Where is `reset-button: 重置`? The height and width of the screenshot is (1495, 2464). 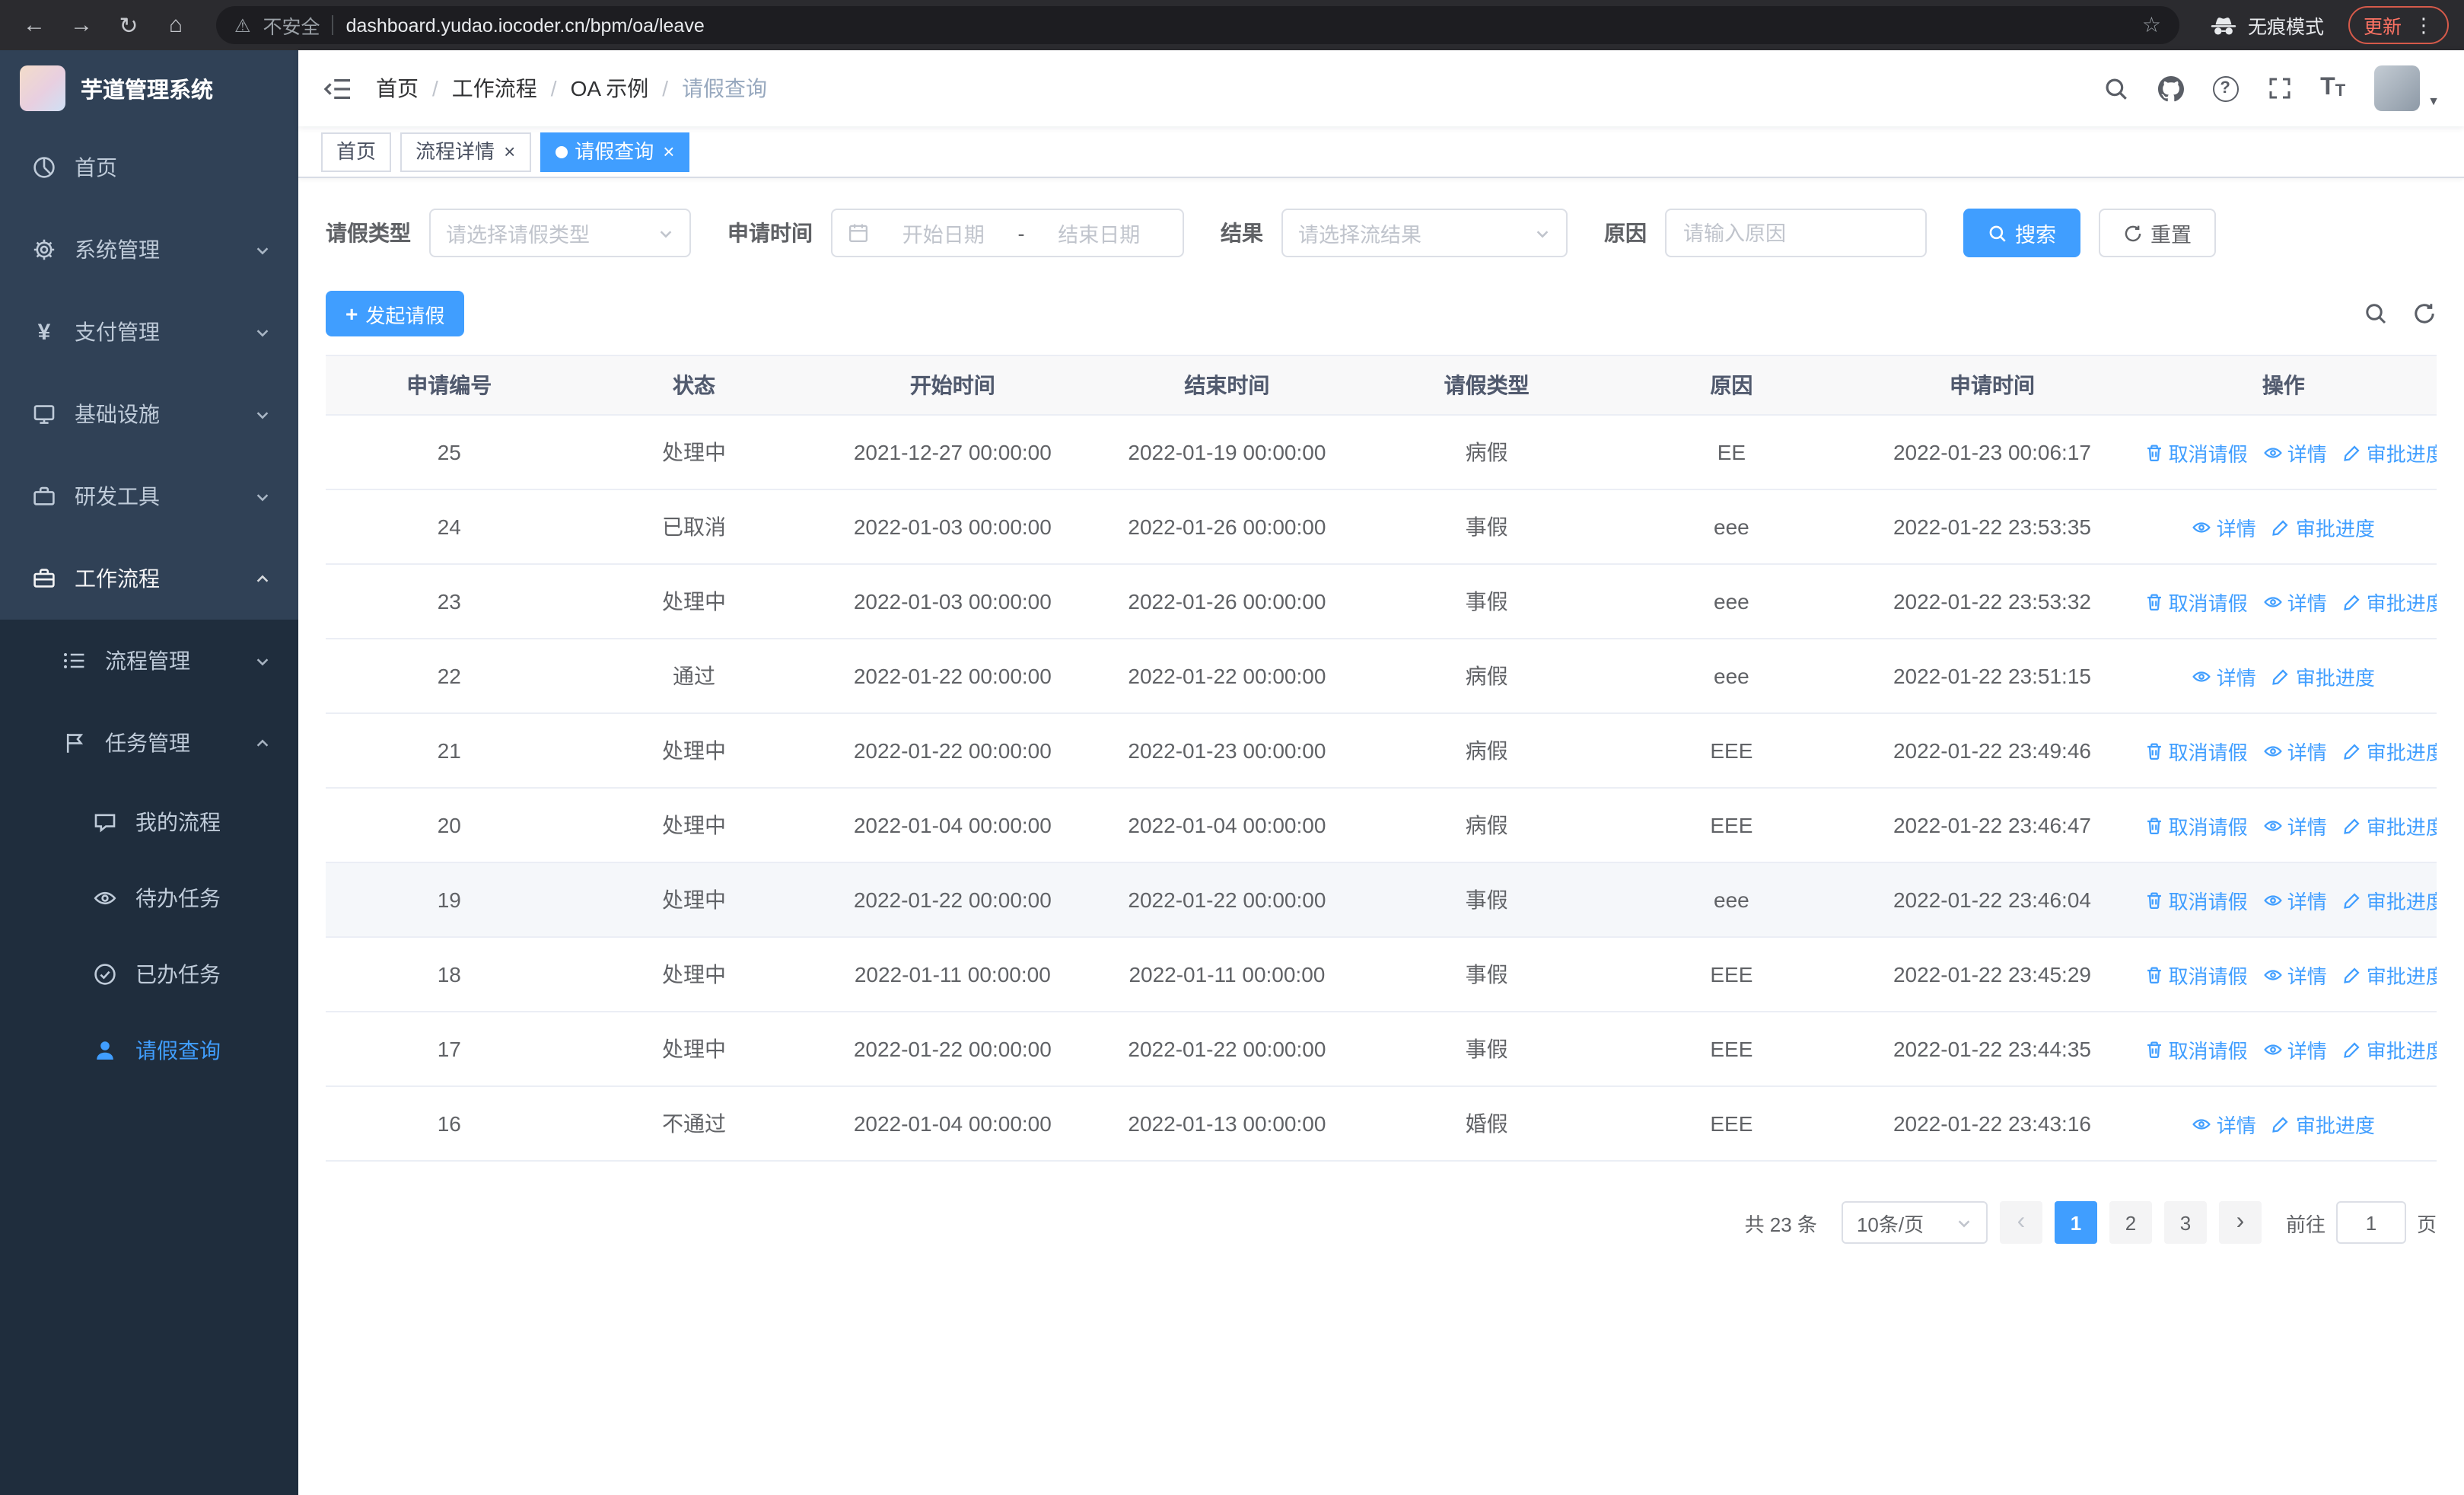
reset-button: 重置 is located at coordinates (2157, 233).